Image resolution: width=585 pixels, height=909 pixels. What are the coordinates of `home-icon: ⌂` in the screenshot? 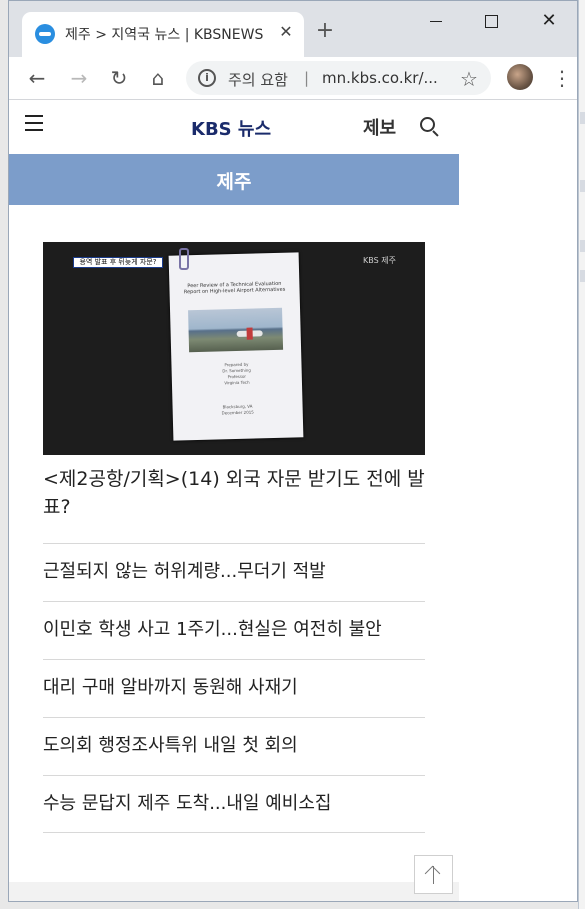 It's located at (158, 78).